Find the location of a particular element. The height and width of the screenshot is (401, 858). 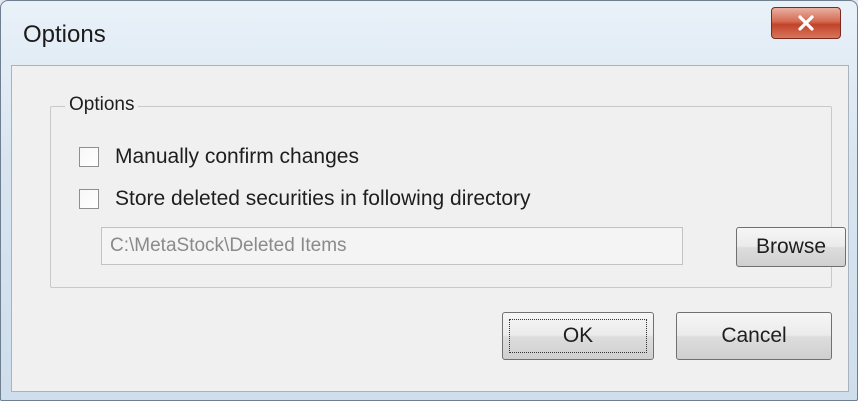

focus-ring is located at coordinates (578, 336).